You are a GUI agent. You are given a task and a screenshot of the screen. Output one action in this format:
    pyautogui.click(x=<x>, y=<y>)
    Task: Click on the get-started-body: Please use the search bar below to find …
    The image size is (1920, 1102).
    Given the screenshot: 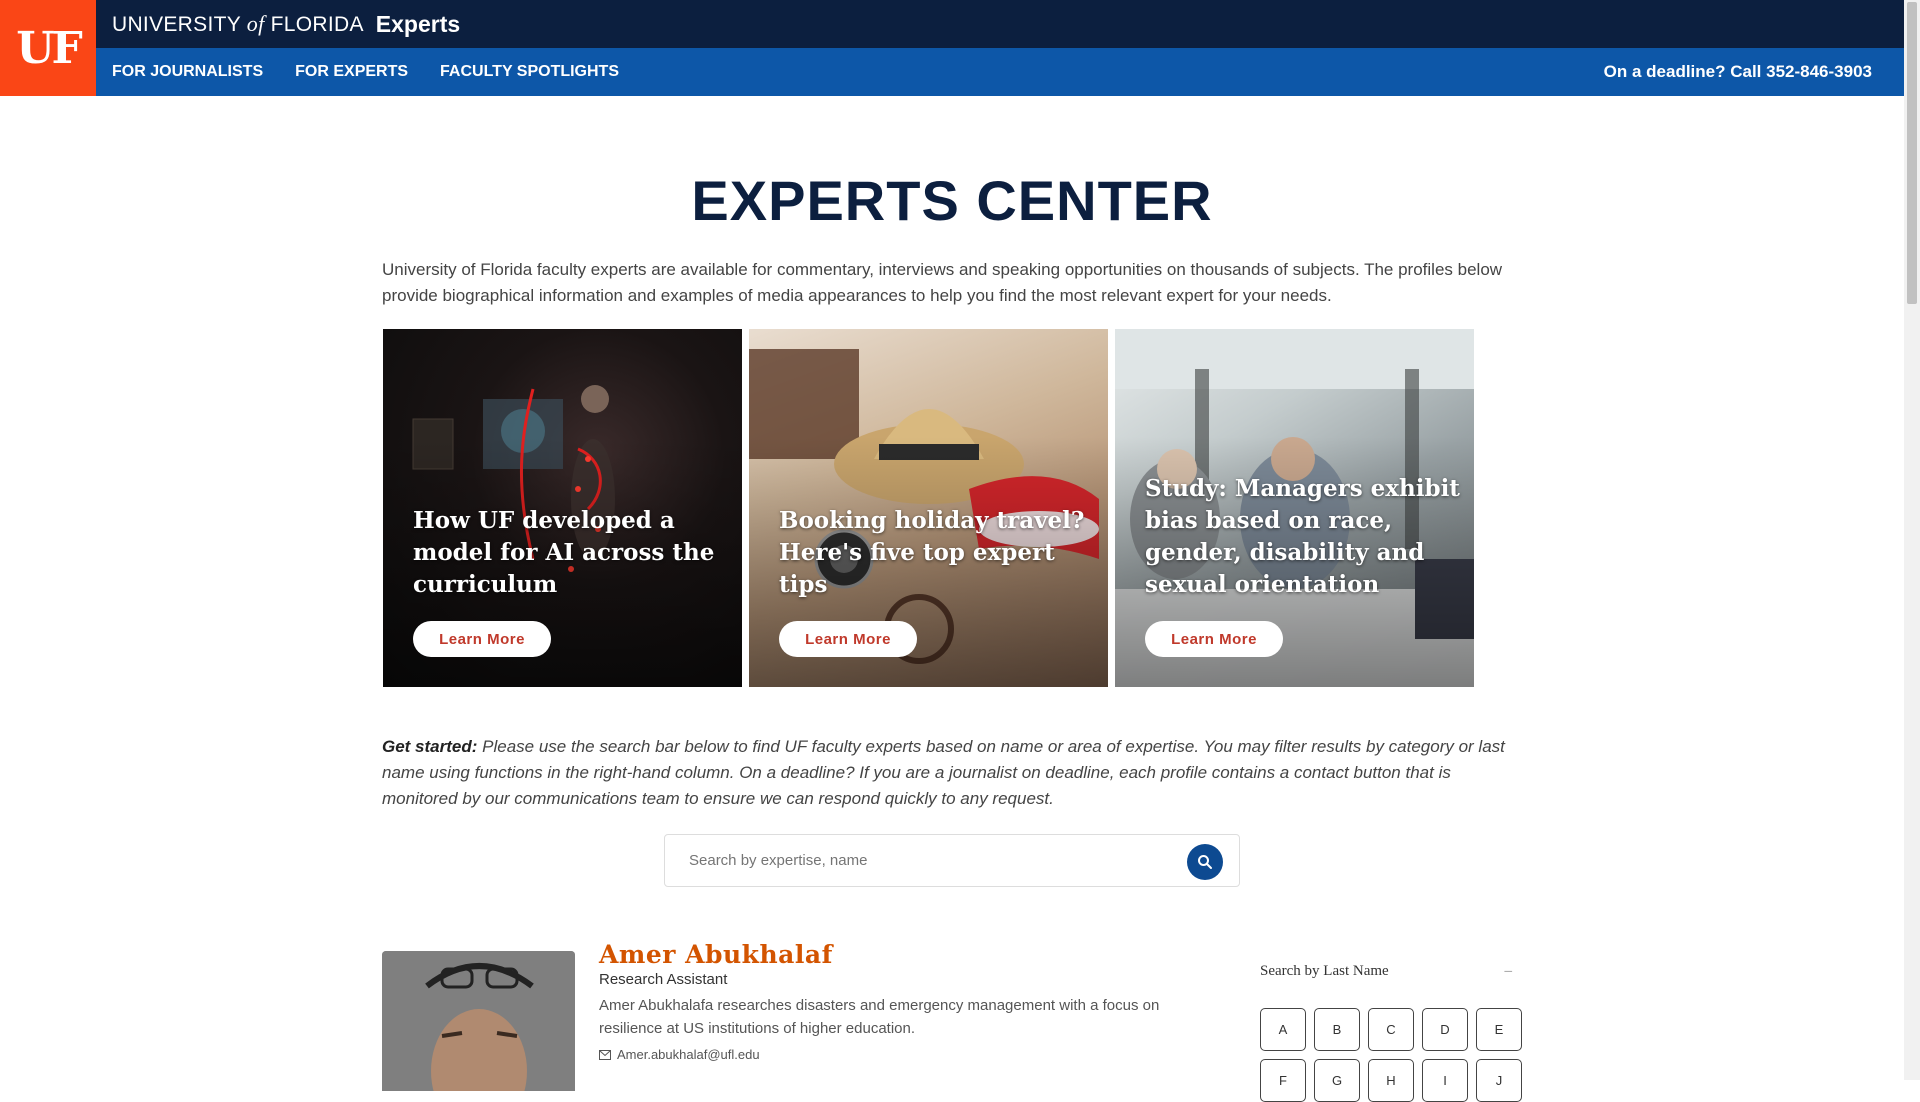 What is the action you would take?
    pyautogui.click(x=943, y=772)
    